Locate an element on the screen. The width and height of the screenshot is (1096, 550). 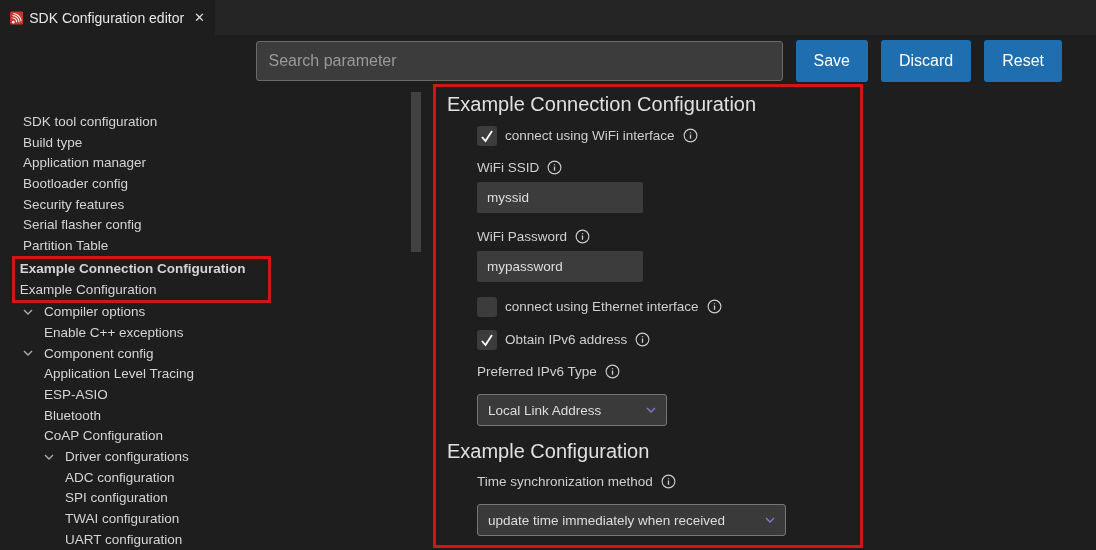
sidebar-item: Example Configuration is located at coordinates (141, 290).